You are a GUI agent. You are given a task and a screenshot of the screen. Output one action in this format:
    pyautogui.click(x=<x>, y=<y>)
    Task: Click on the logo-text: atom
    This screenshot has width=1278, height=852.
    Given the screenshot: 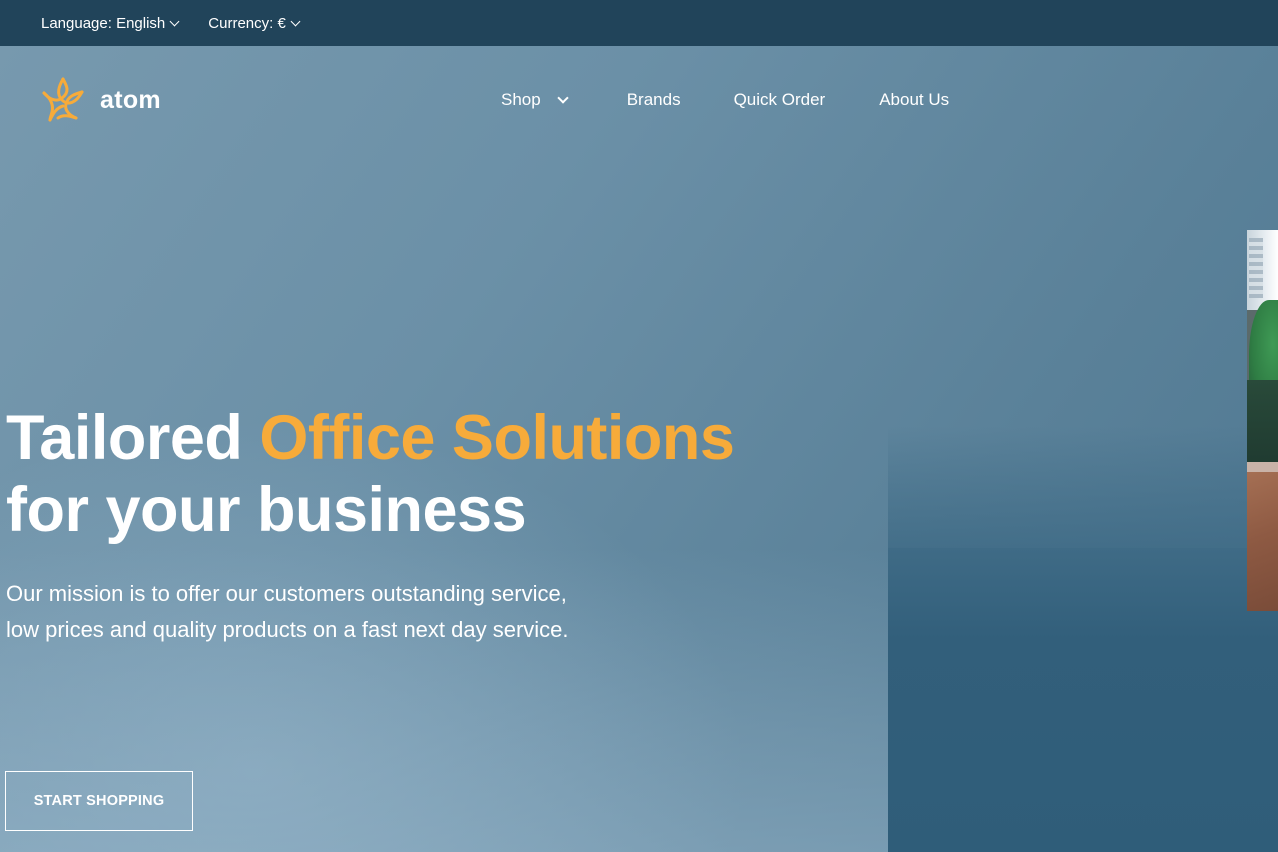 What is the action you would take?
    pyautogui.click(x=130, y=99)
    